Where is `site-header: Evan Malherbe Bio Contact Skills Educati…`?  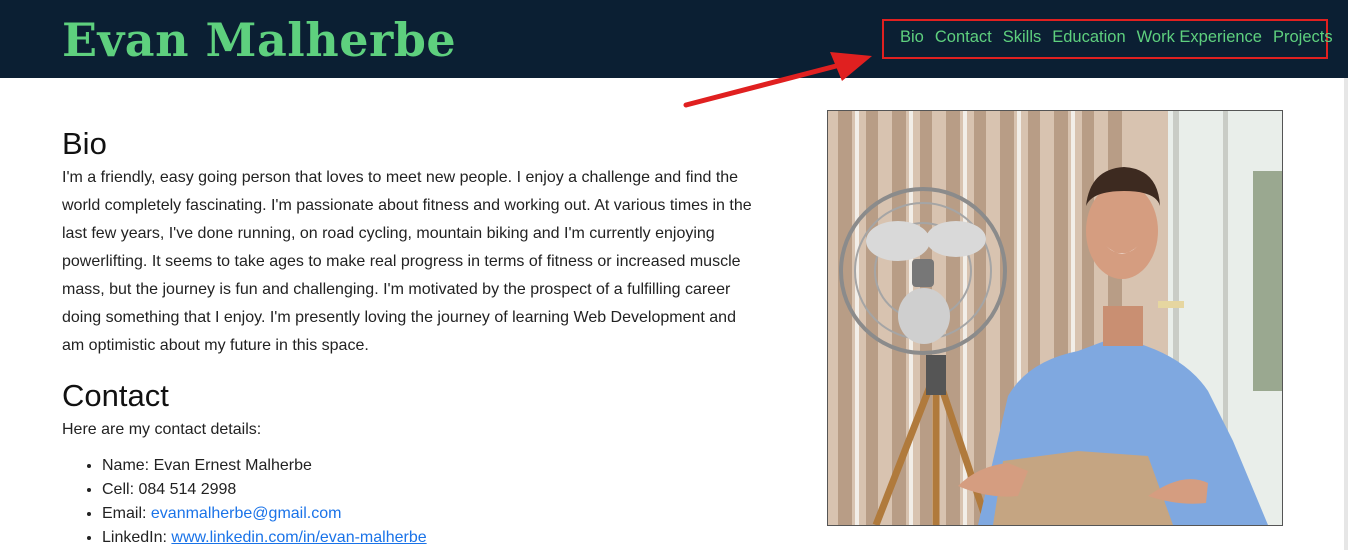
site-header: Evan Malherbe Bio Contact Skills Educati… is located at coordinates (674, 39).